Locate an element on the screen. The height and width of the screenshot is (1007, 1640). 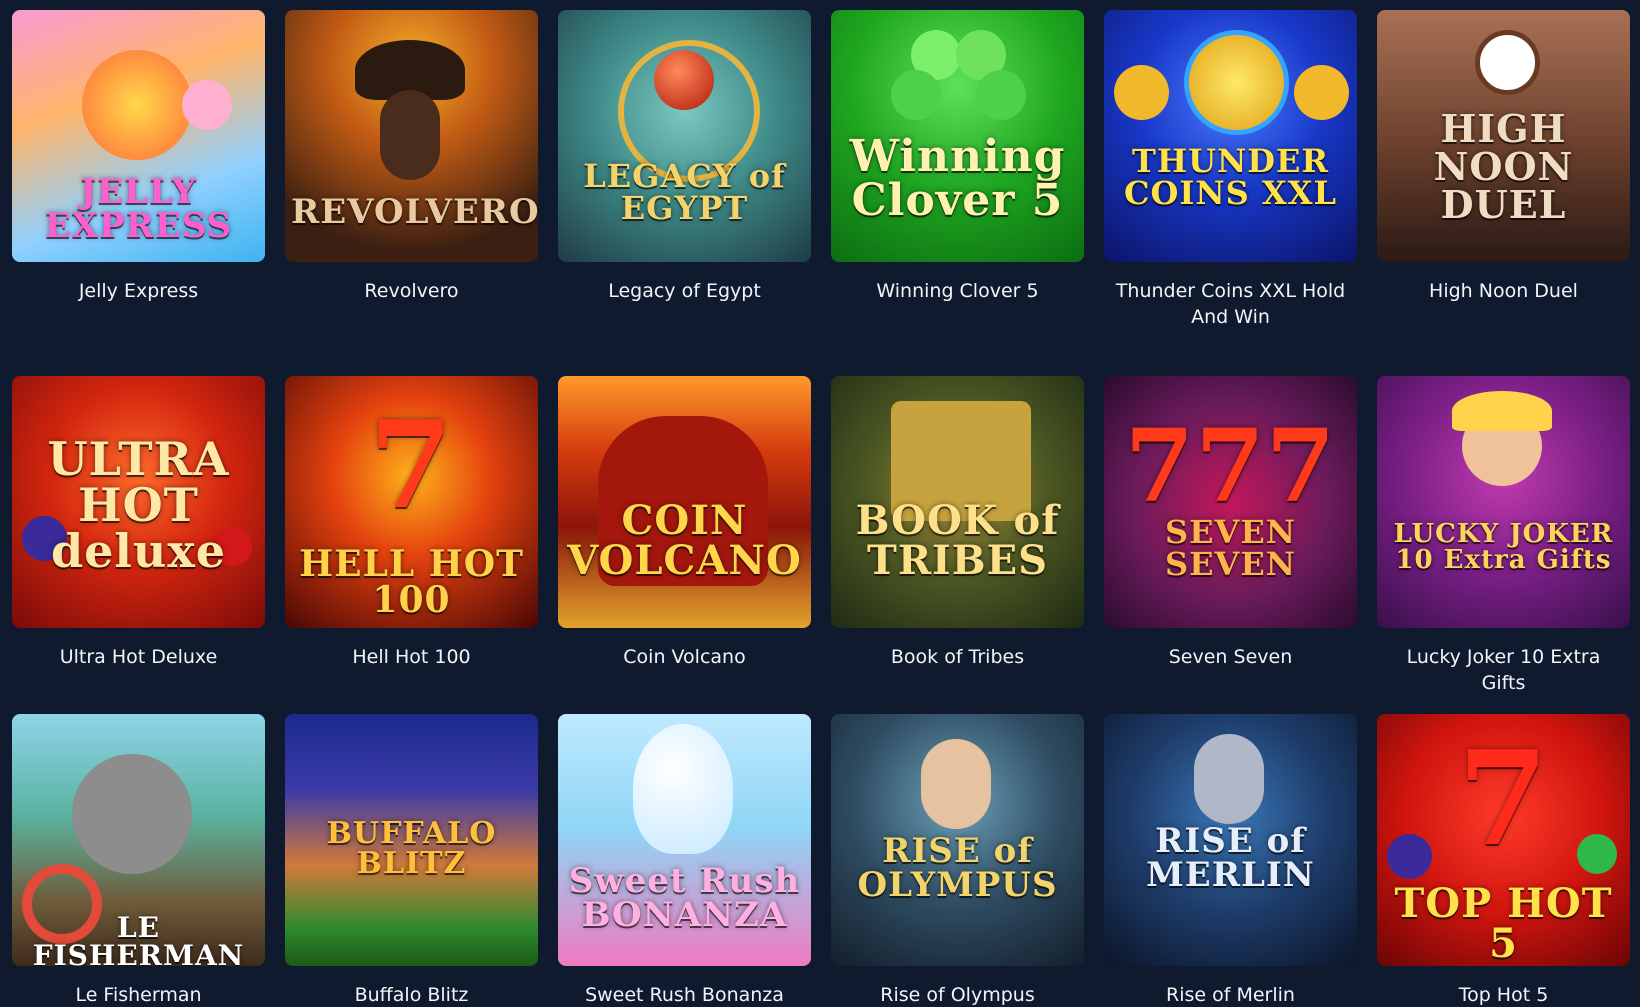
game-card-revolvero: REVOLVERO Revolvero is located at coordinates (411, 157).